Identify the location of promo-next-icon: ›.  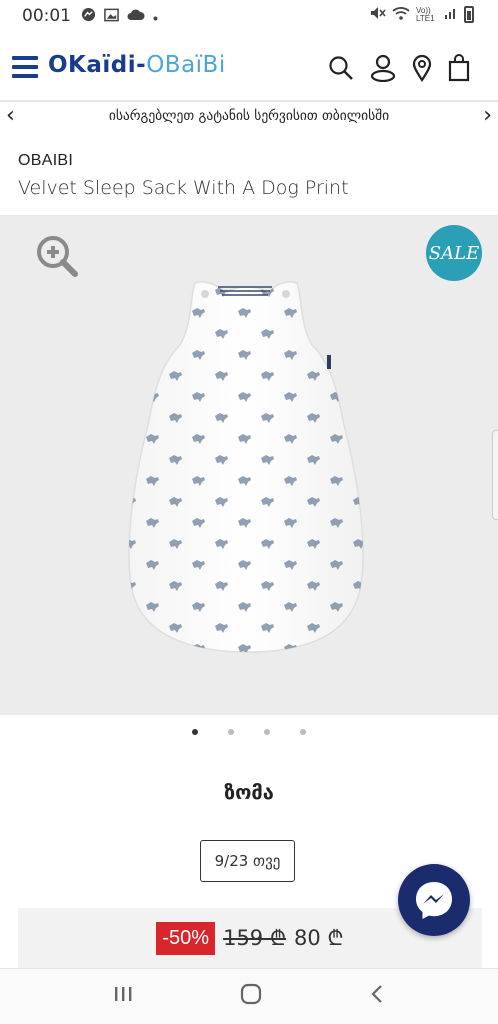
(487, 116).